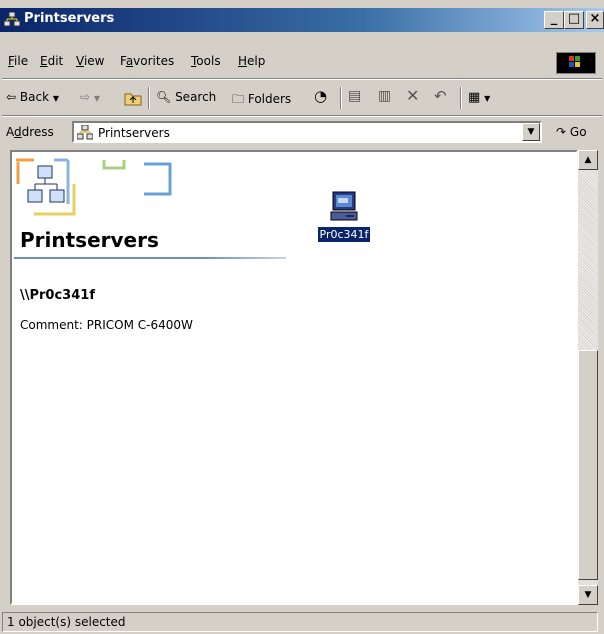 The image size is (604, 634). Describe the element at coordinates (150, 258) in the screenshot. I see `folder-title-rule` at that location.